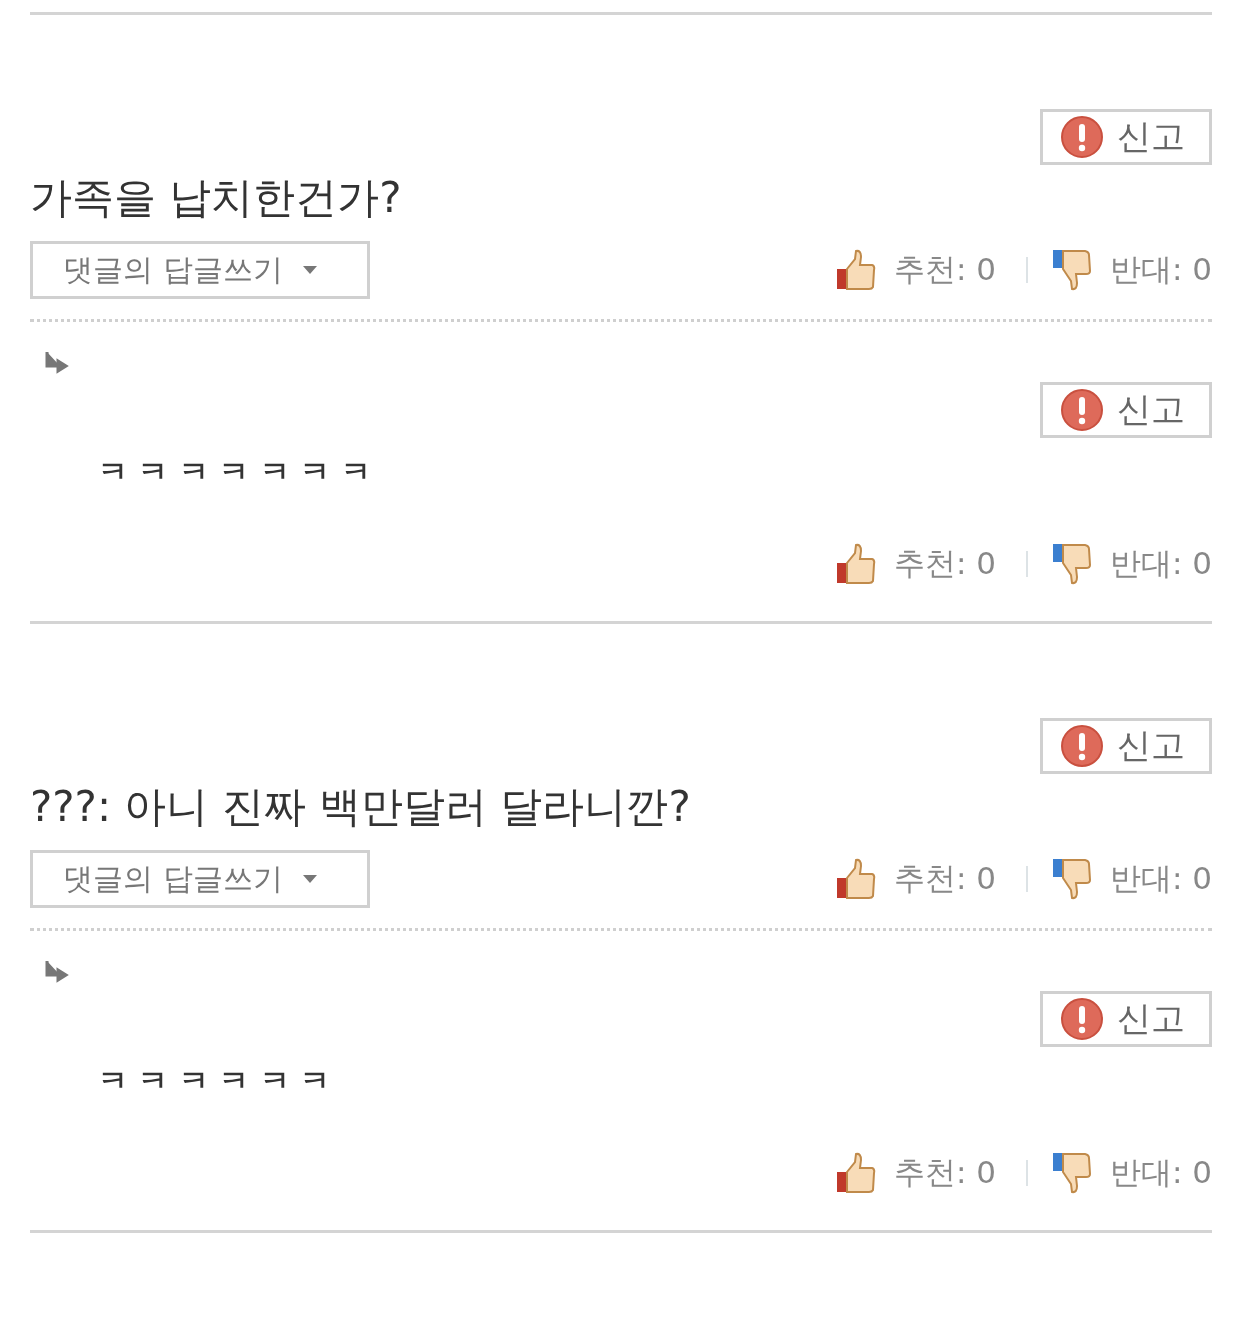 This screenshot has width=1242, height=1331. What do you see at coordinates (361, 807) in the screenshot?
I see `comment-text: ???: 아니 진짜 백만달러 달라니깐?` at bounding box center [361, 807].